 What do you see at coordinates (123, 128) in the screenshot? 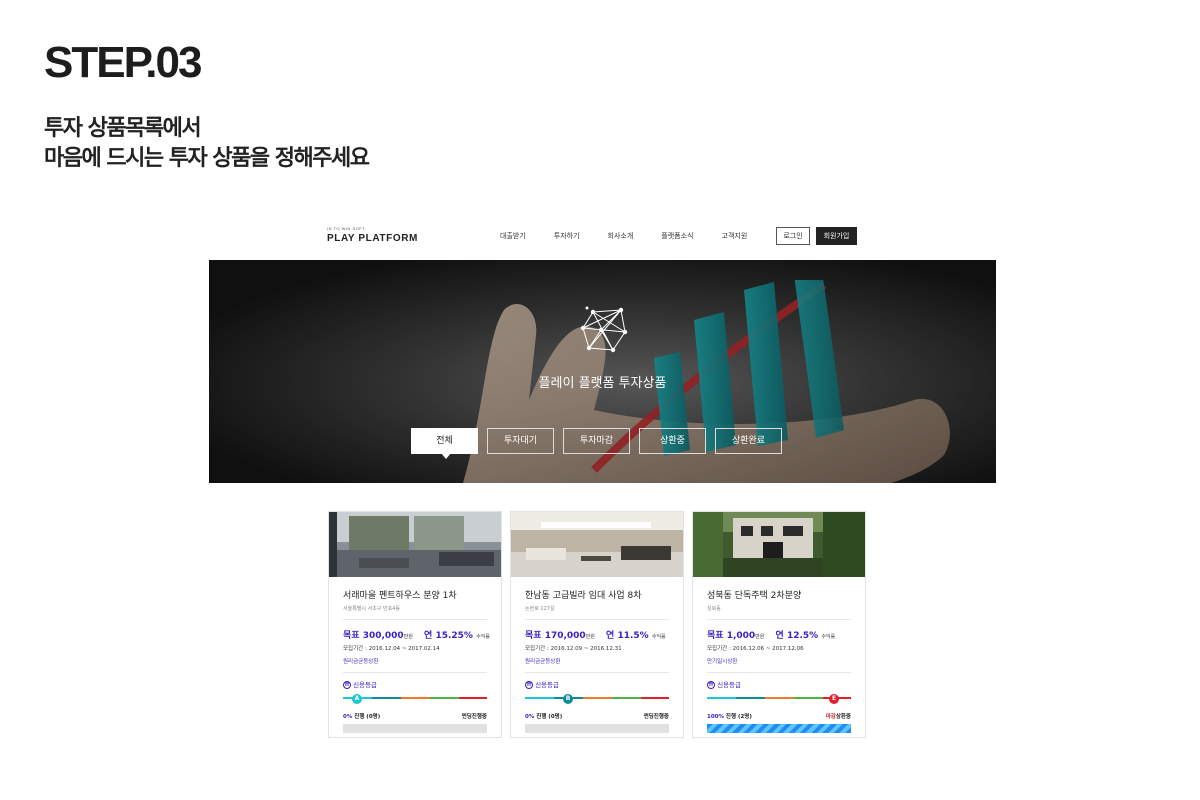
I see `step-desc-line-1: 투자 상품목록에서` at bounding box center [123, 128].